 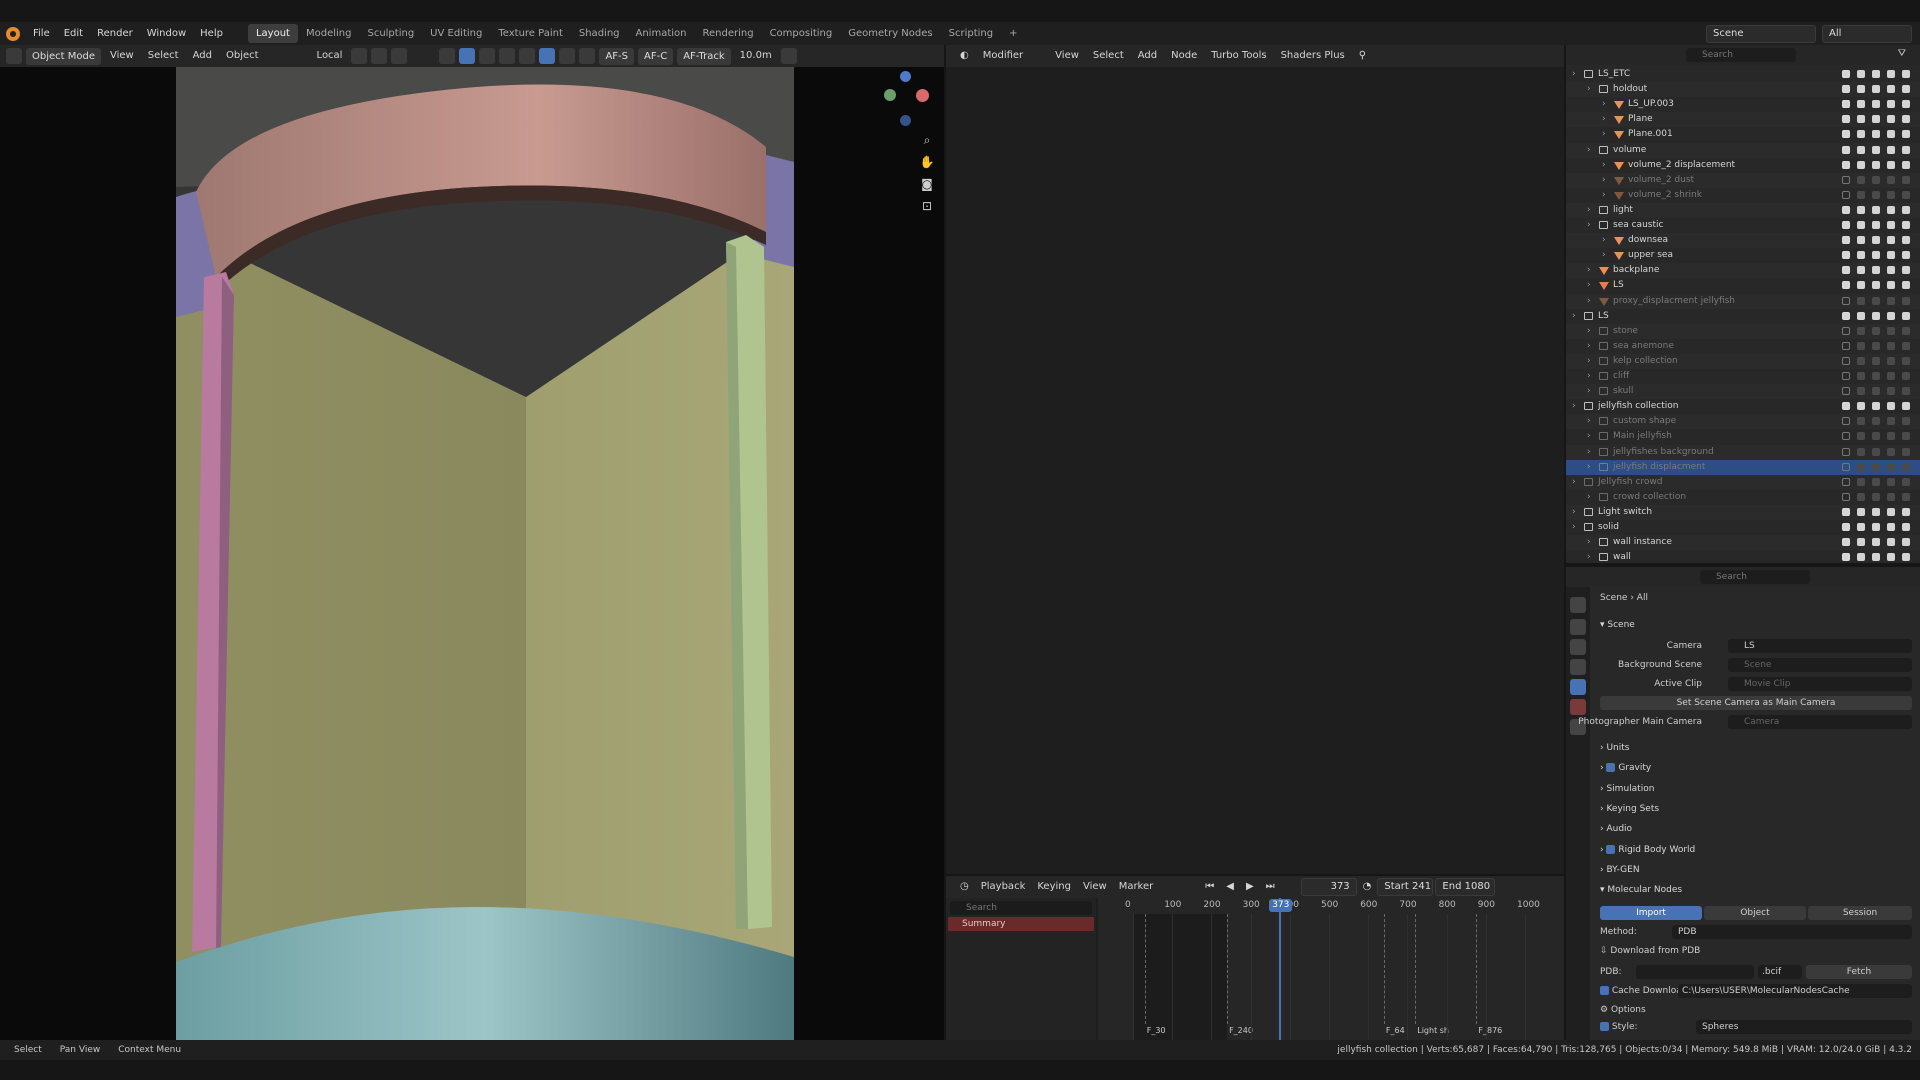 I want to click on end-frame-field: End 1080, so click(x=1465, y=887).